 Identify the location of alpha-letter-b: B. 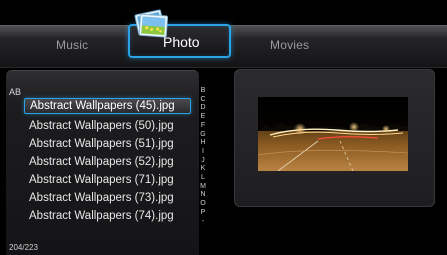
(203, 91).